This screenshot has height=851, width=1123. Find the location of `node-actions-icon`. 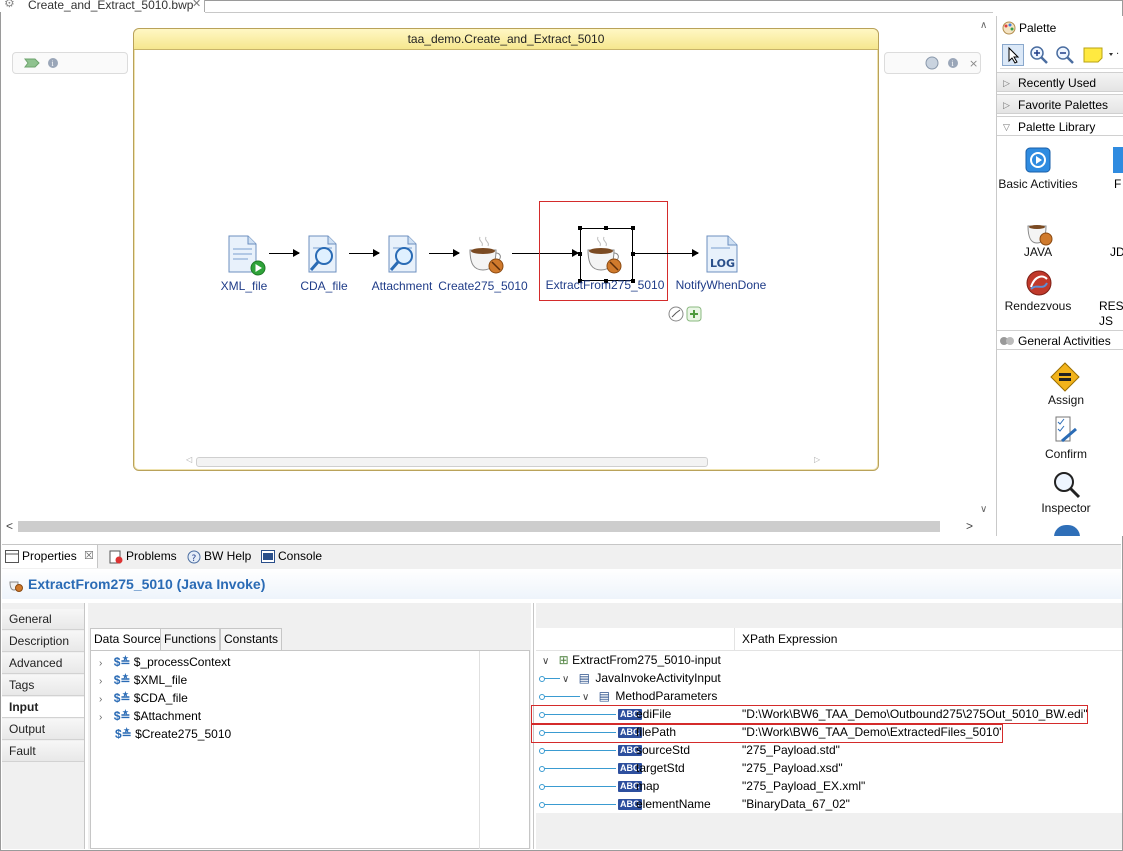

node-actions-icon is located at coordinates (687, 314).